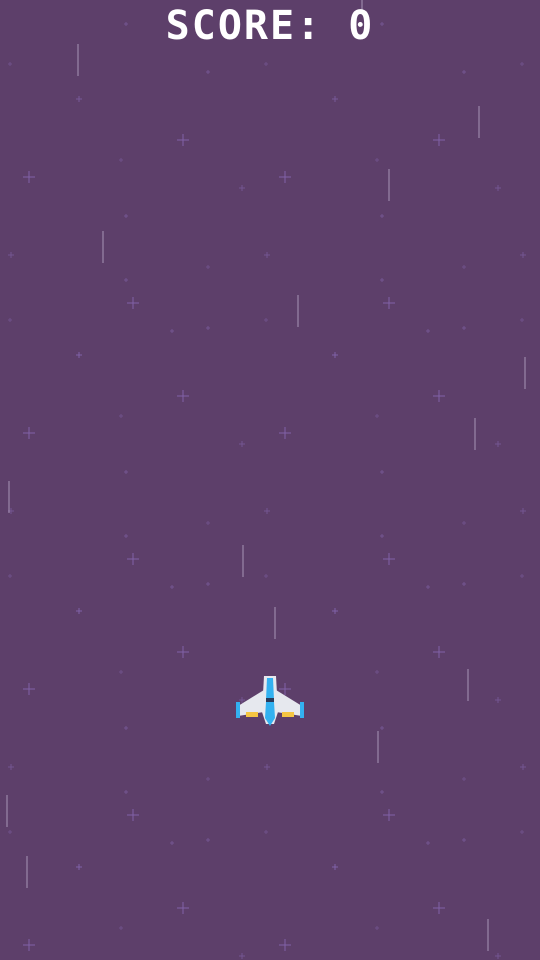 This screenshot has width=540, height=960. What do you see at coordinates (270, 26) in the screenshot?
I see `score-display: SCORE: 0` at bounding box center [270, 26].